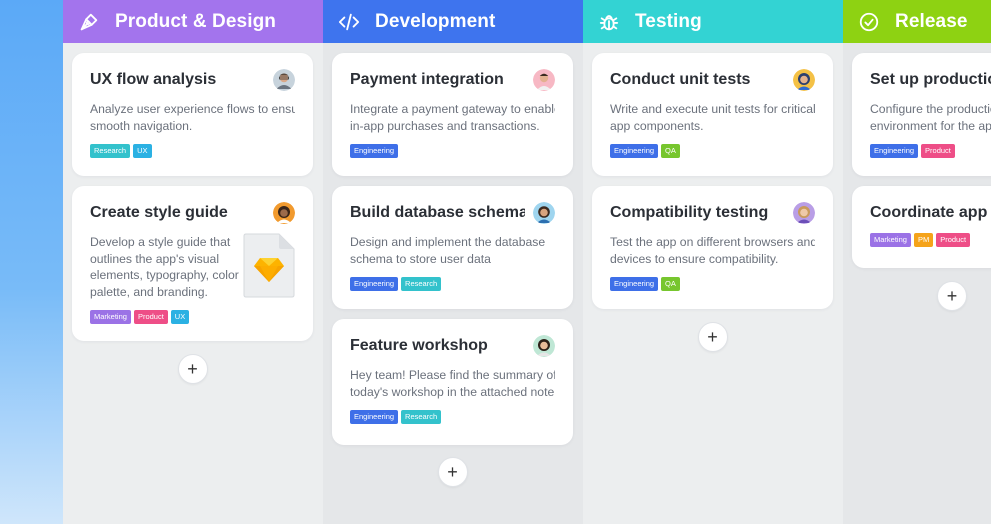 This screenshot has height=524, width=991. Describe the element at coordinates (930, 79) in the screenshot. I see `card-title: Set up productio` at that location.